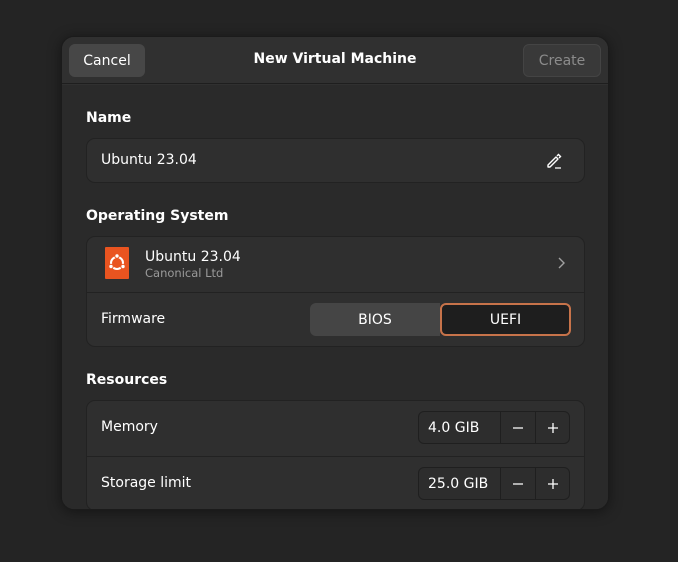 The height and width of the screenshot is (562, 678). I want to click on memory-increase-button, so click(552, 427).